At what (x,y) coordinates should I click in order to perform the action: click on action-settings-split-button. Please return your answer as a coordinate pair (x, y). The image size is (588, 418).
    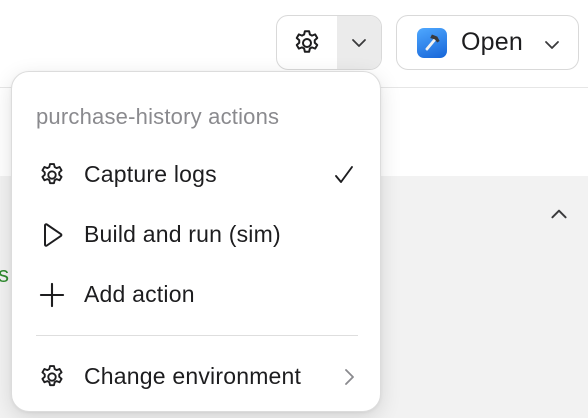
    Looking at the image, I should click on (329, 42).